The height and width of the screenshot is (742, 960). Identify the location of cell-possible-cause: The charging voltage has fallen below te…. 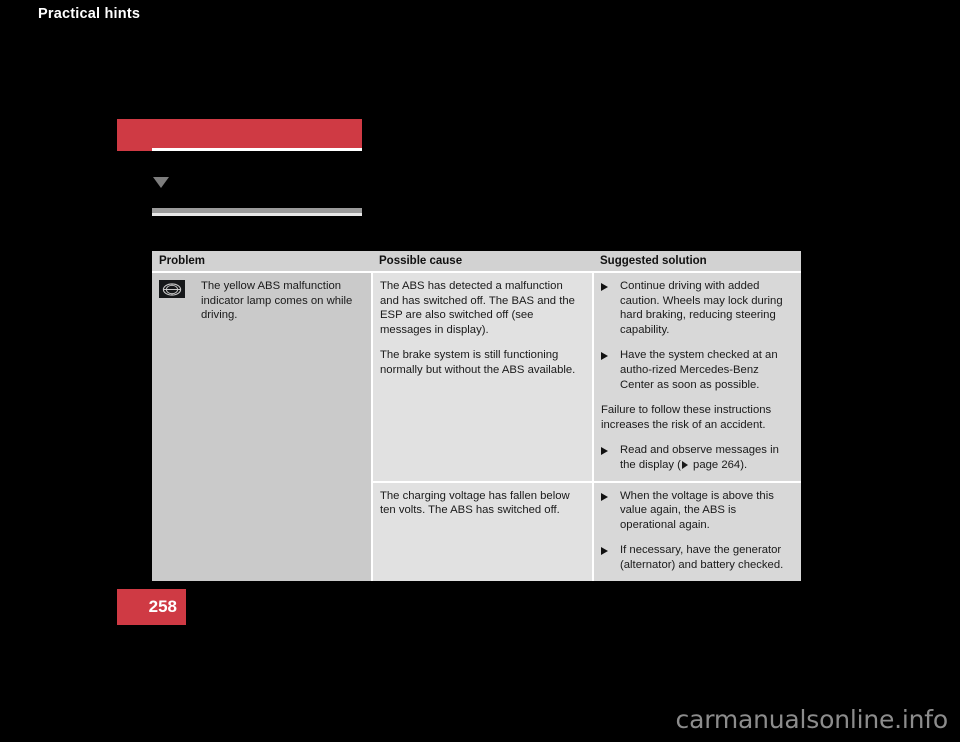
(483, 530).